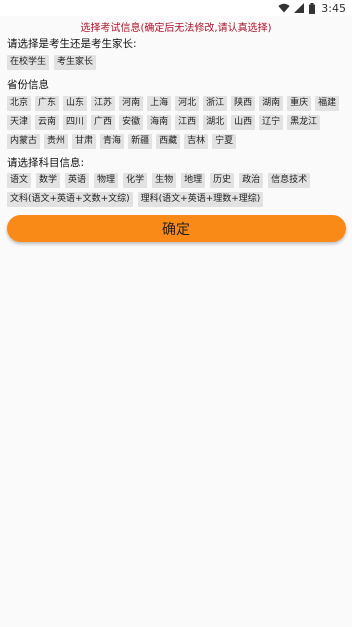  Describe the element at coordinates (56, 141) in the screenshot. I see `province-chip: 贵州` at that location.